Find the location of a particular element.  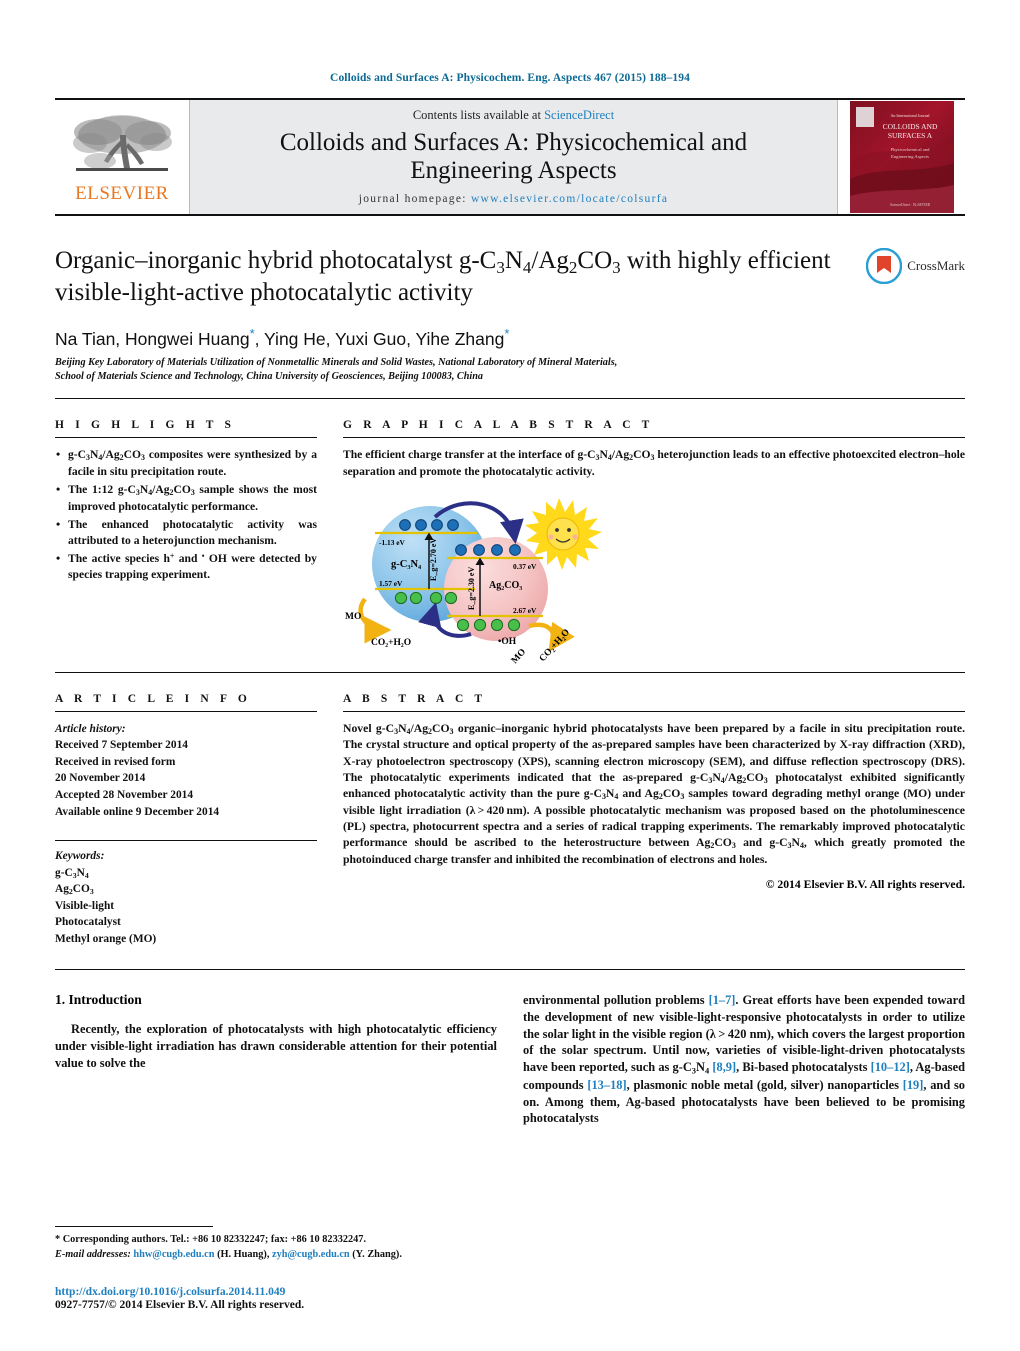

citation-ref: [10–12] is located at coordinates (890, 1067).